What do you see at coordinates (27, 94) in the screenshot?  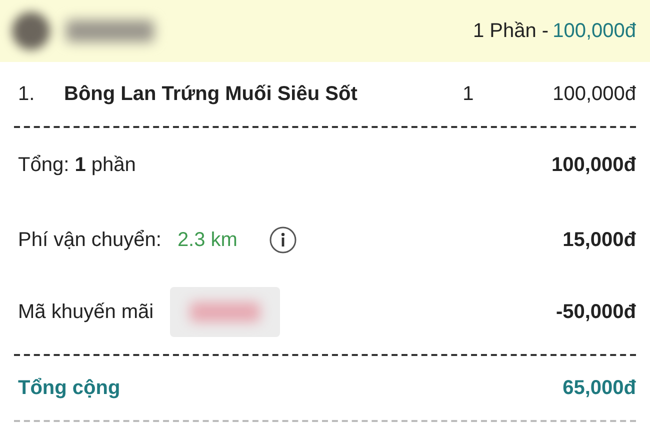 I see `item-index: 1.` at bounding box center [27, 94].